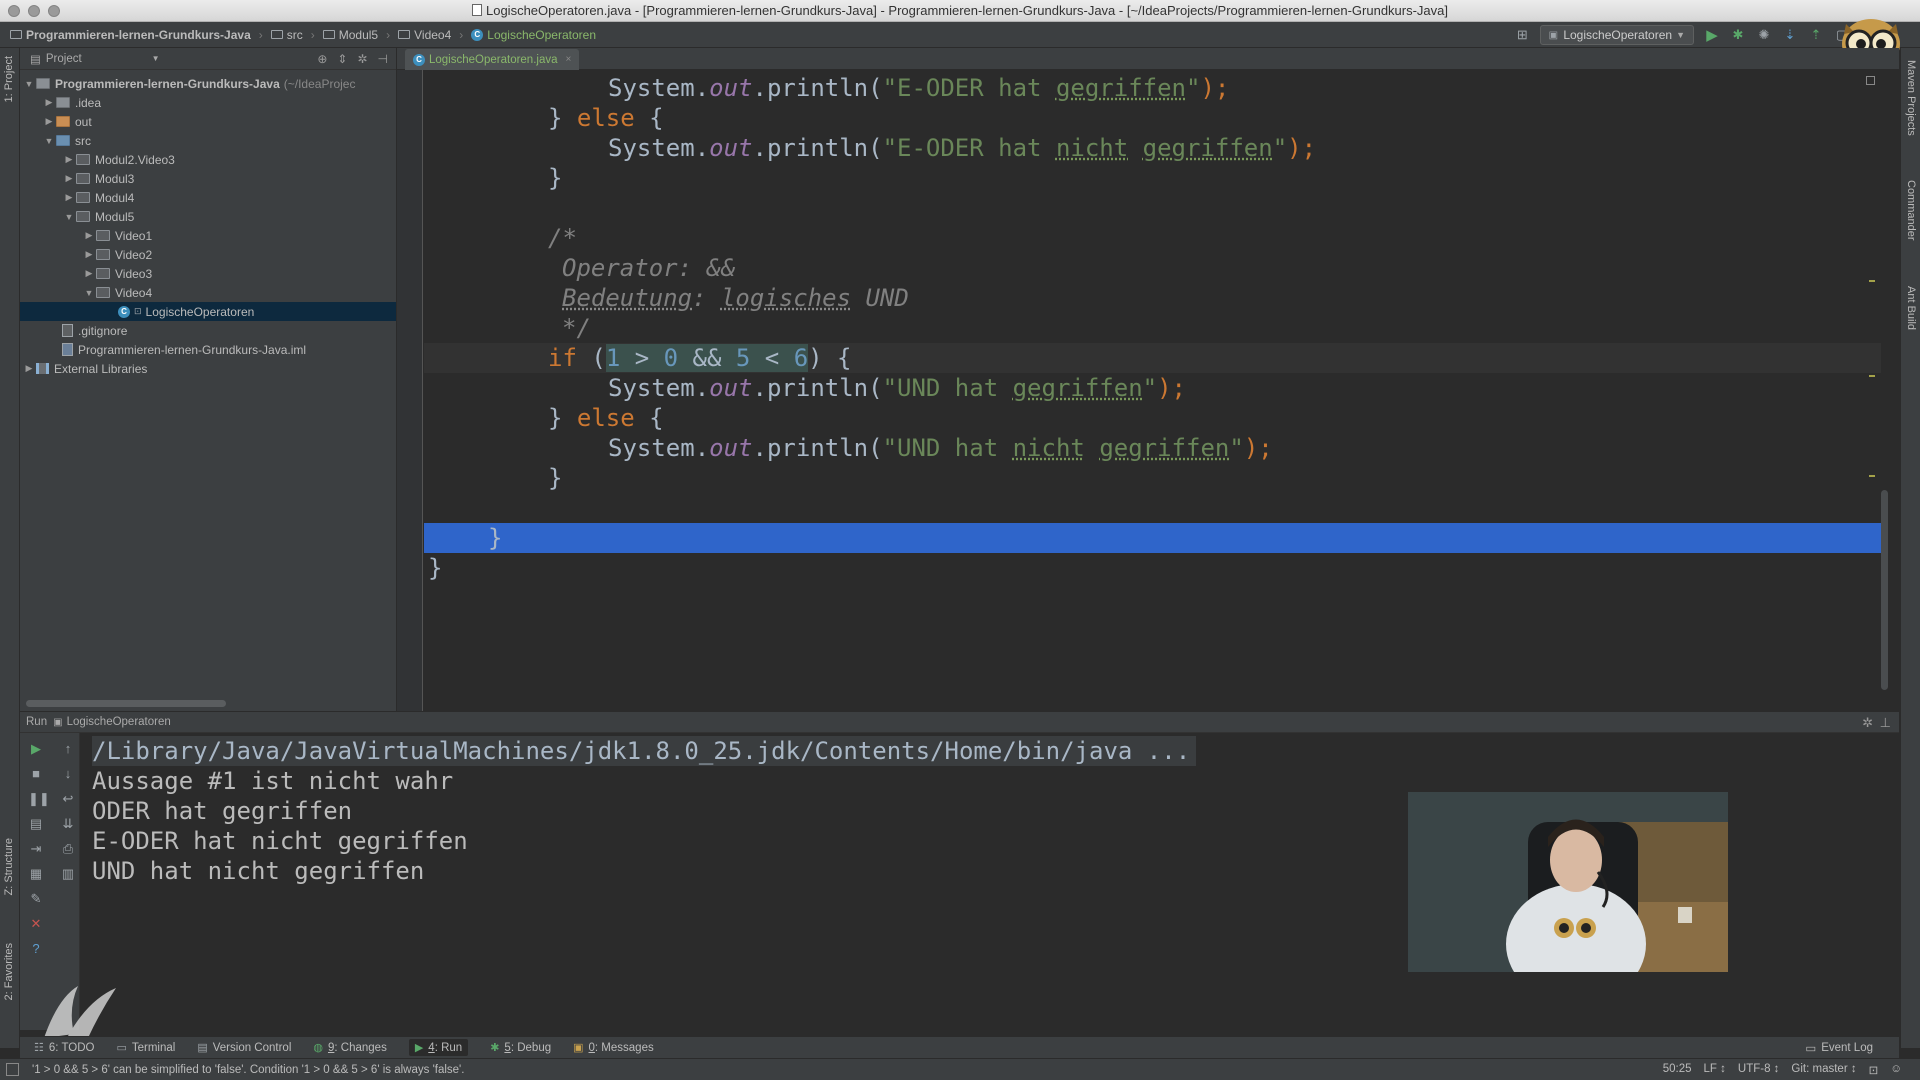  What do you see at coordinates (119, 722) in the screenshot?
I see `run-tab-label: LogischeOperatoren` at bounding box center [119, 722].